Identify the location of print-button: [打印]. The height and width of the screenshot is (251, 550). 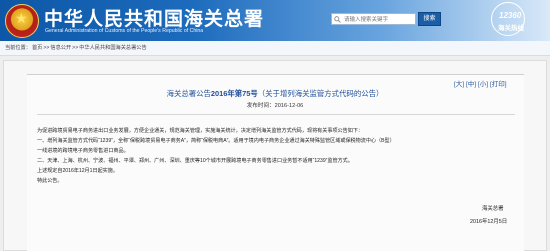
(498, 83).